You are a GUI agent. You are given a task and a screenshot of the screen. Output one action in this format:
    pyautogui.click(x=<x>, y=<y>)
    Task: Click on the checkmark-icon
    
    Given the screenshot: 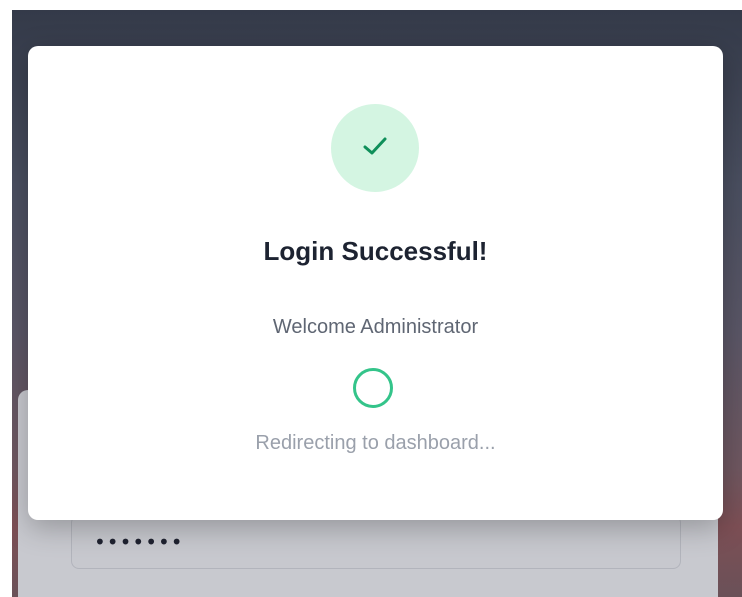 What is the action you would take?
    pyautogui.click(x=375, y=148)
    